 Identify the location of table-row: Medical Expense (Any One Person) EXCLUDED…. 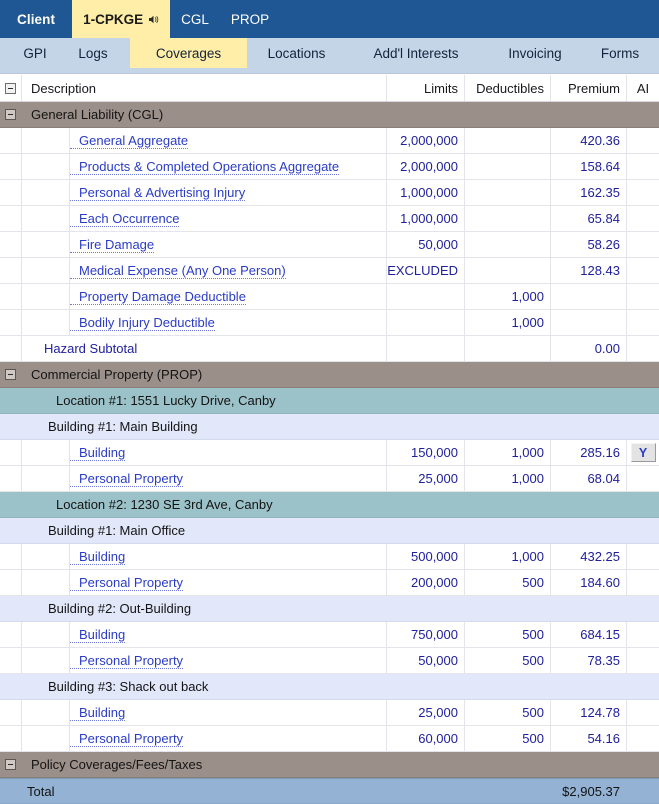
(329, 271).